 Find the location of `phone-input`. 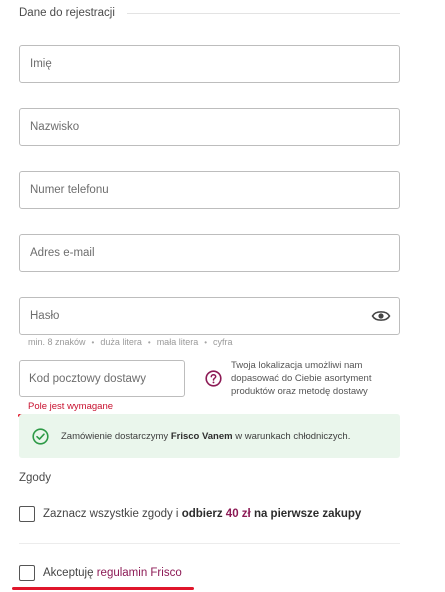

phone-input is located at coordinates (209, 190).